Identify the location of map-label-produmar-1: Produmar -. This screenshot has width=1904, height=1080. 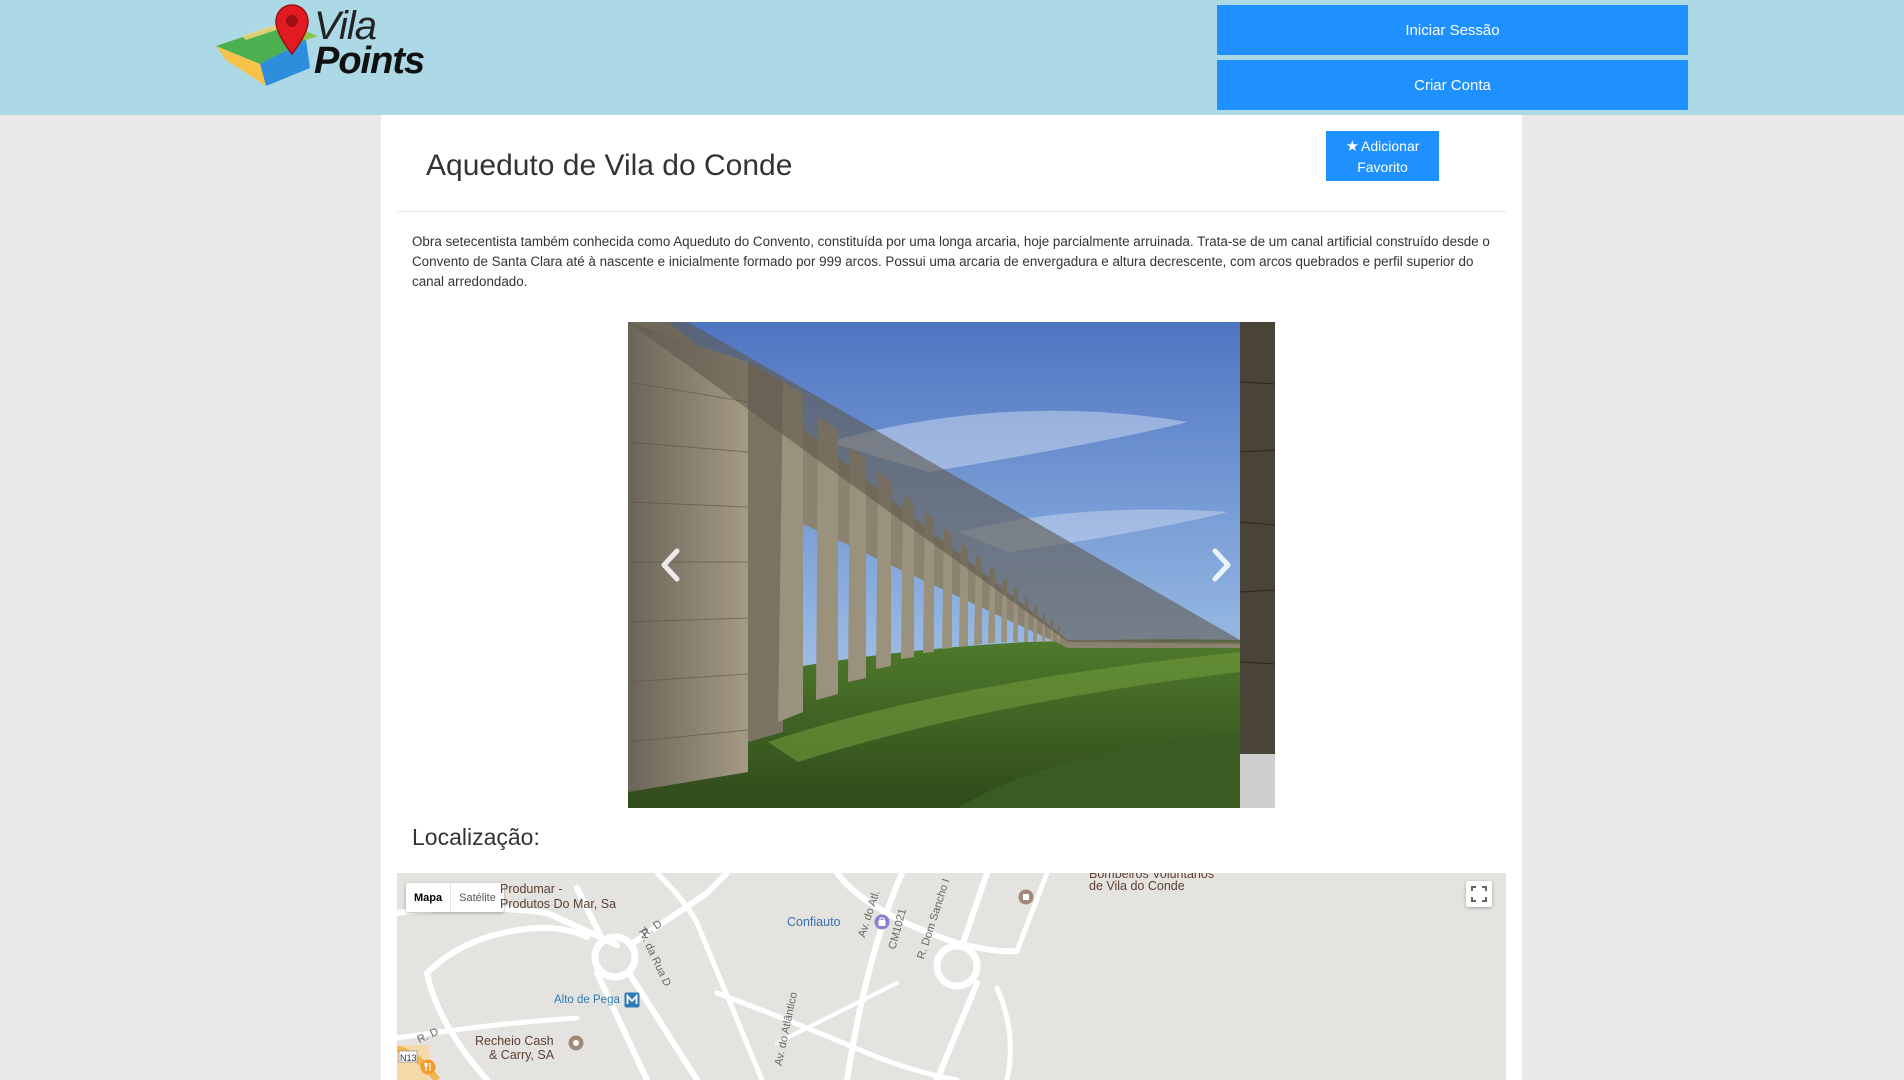
(531, 889).